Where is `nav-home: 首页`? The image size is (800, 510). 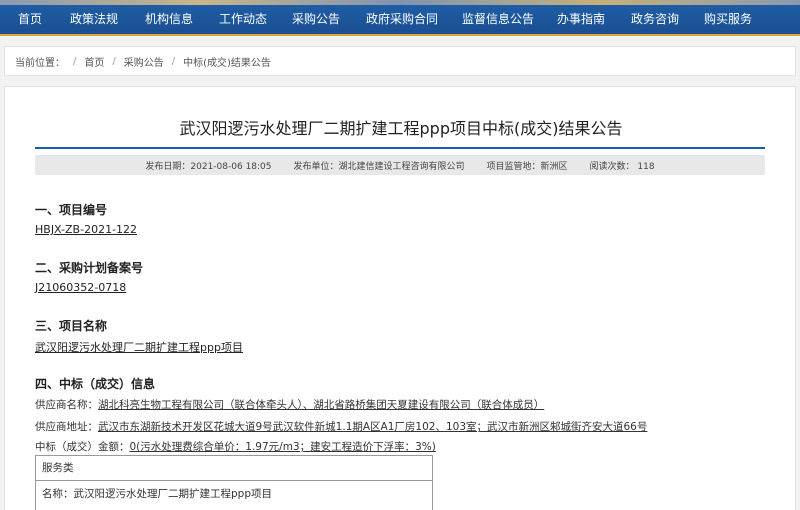 nav-home: 首页 is located at coordinates (30, 18).